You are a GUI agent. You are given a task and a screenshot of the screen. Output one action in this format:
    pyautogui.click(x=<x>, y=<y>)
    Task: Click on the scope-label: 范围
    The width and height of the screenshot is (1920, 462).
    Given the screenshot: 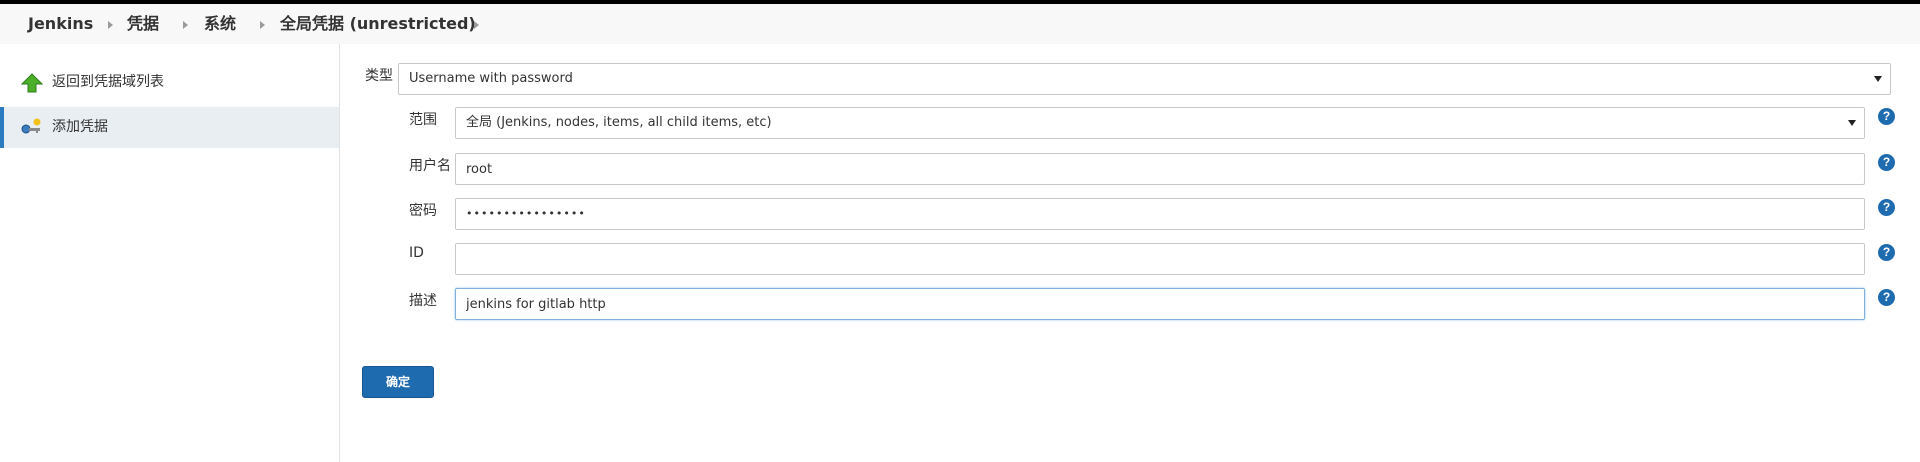 What is the action you would take?
    pyautogui.click(x=423, y=120)
    